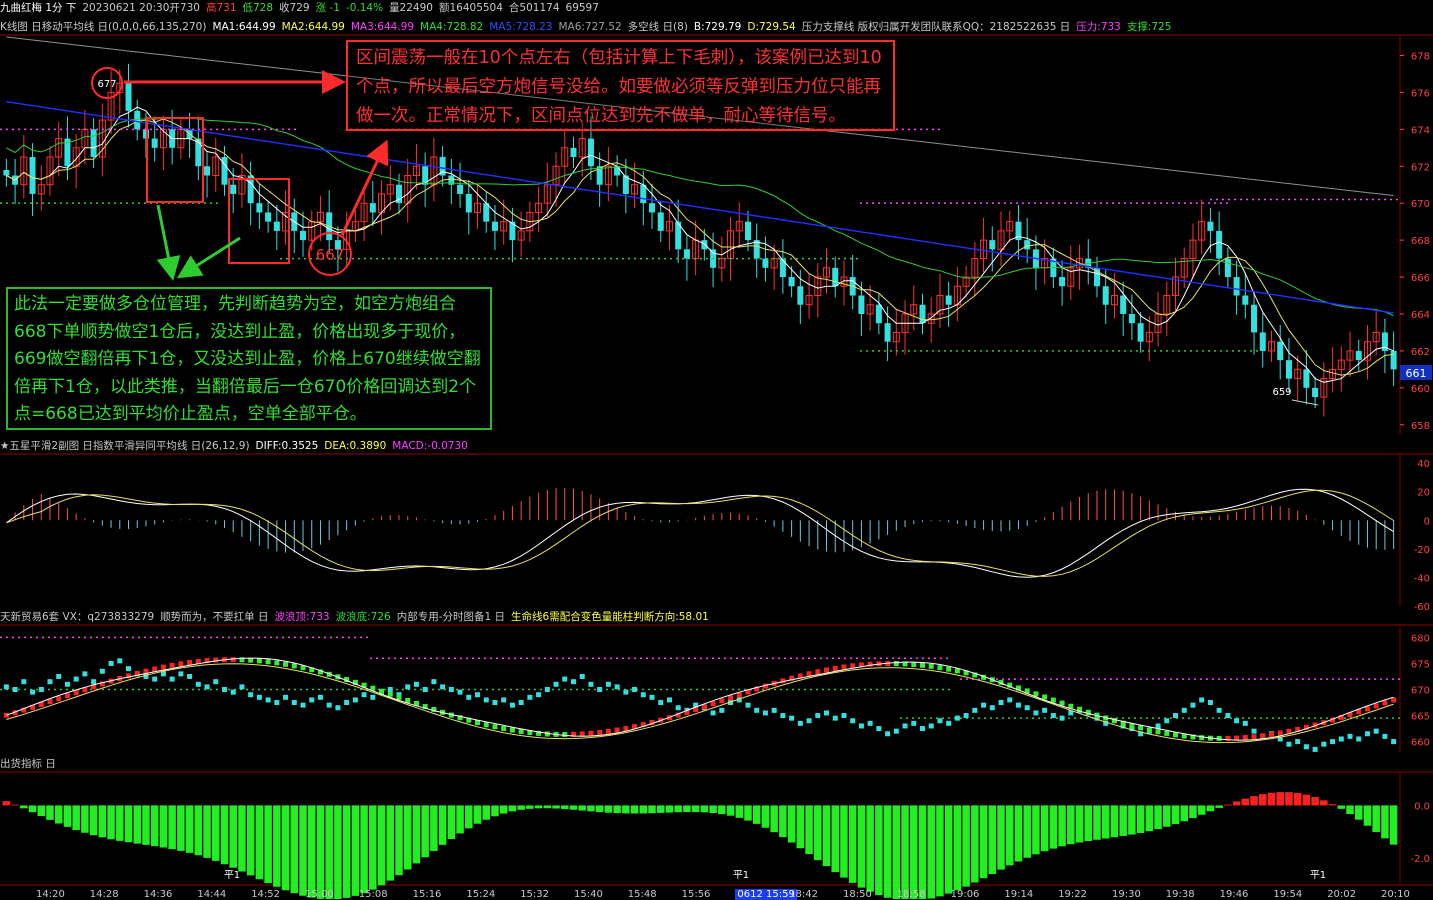 The width and height of the screenshot is (1433, 900). I want to click on macd-axis-label: -40, so click(1422, 578).